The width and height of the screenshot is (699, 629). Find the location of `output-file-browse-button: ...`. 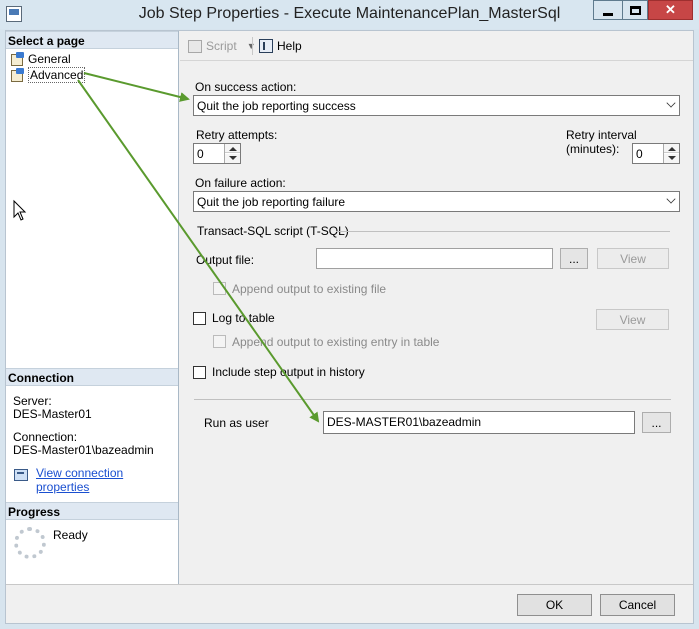

output-file-browse-button: ... is located at coordinates (574, 258).